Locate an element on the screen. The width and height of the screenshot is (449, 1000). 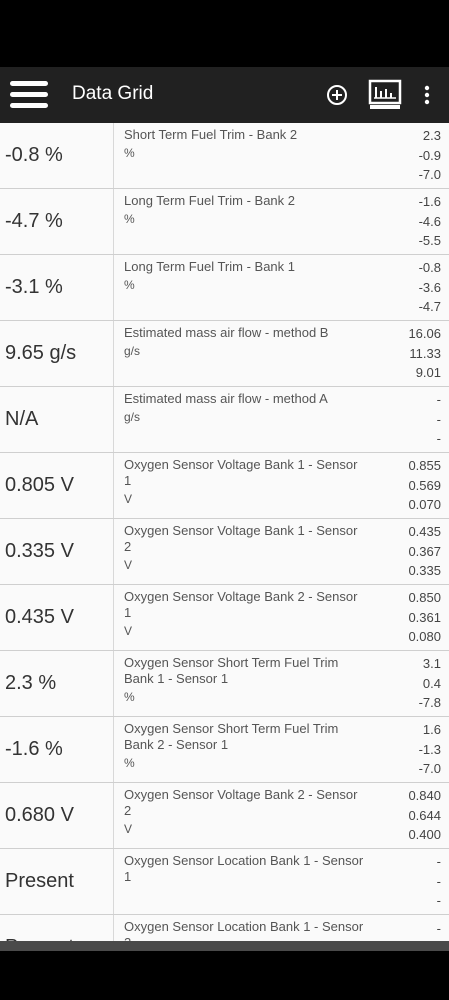
min-max-stats: 0.840 0.644 0.400 is located at coordinates (424, 815).